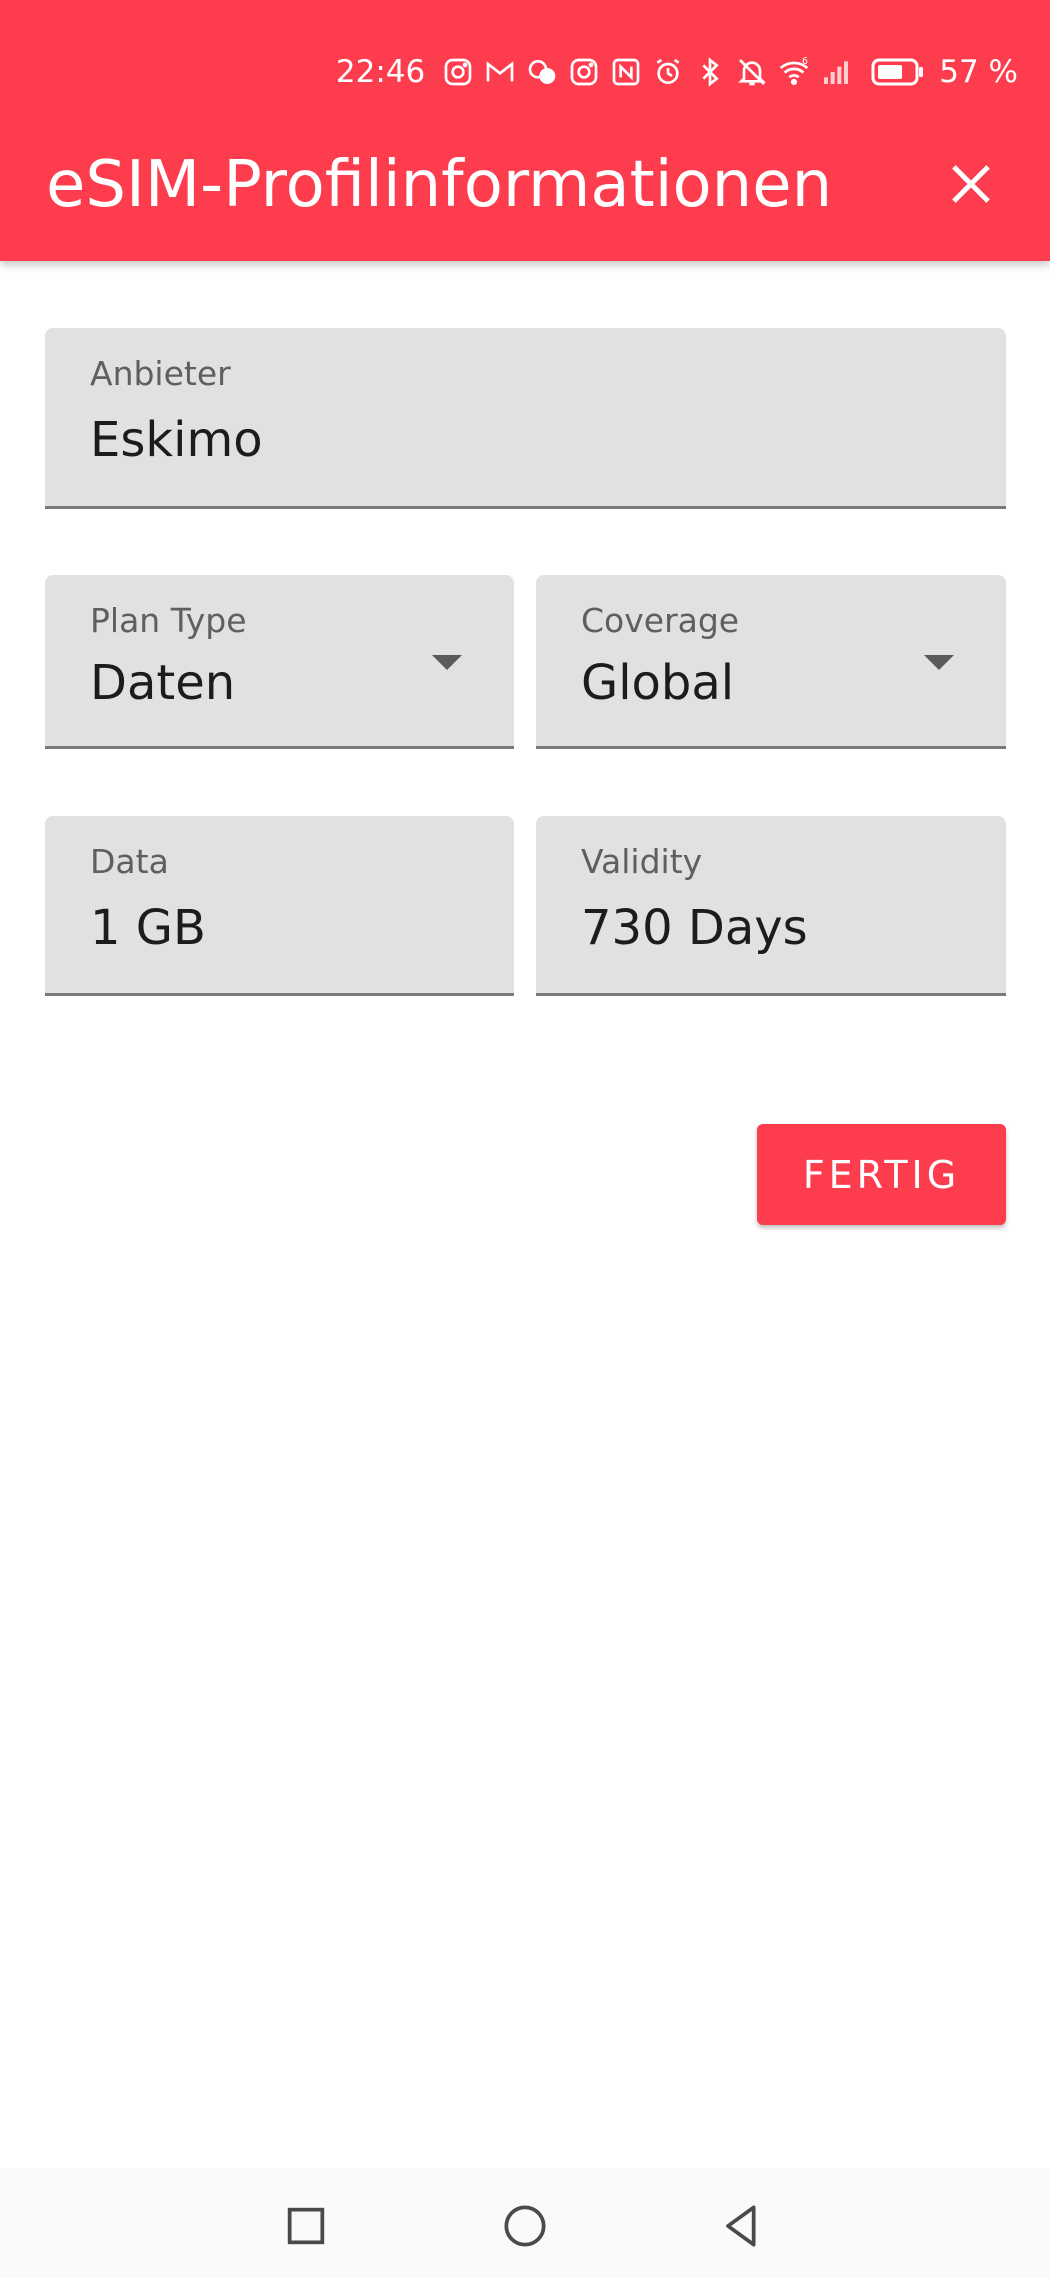 This screenshot has width=1050, height=2278. Describe the element at coordinates (439, 185) in the screenshot. I see `page-title: eSIM-Profilinformationen` at that location.